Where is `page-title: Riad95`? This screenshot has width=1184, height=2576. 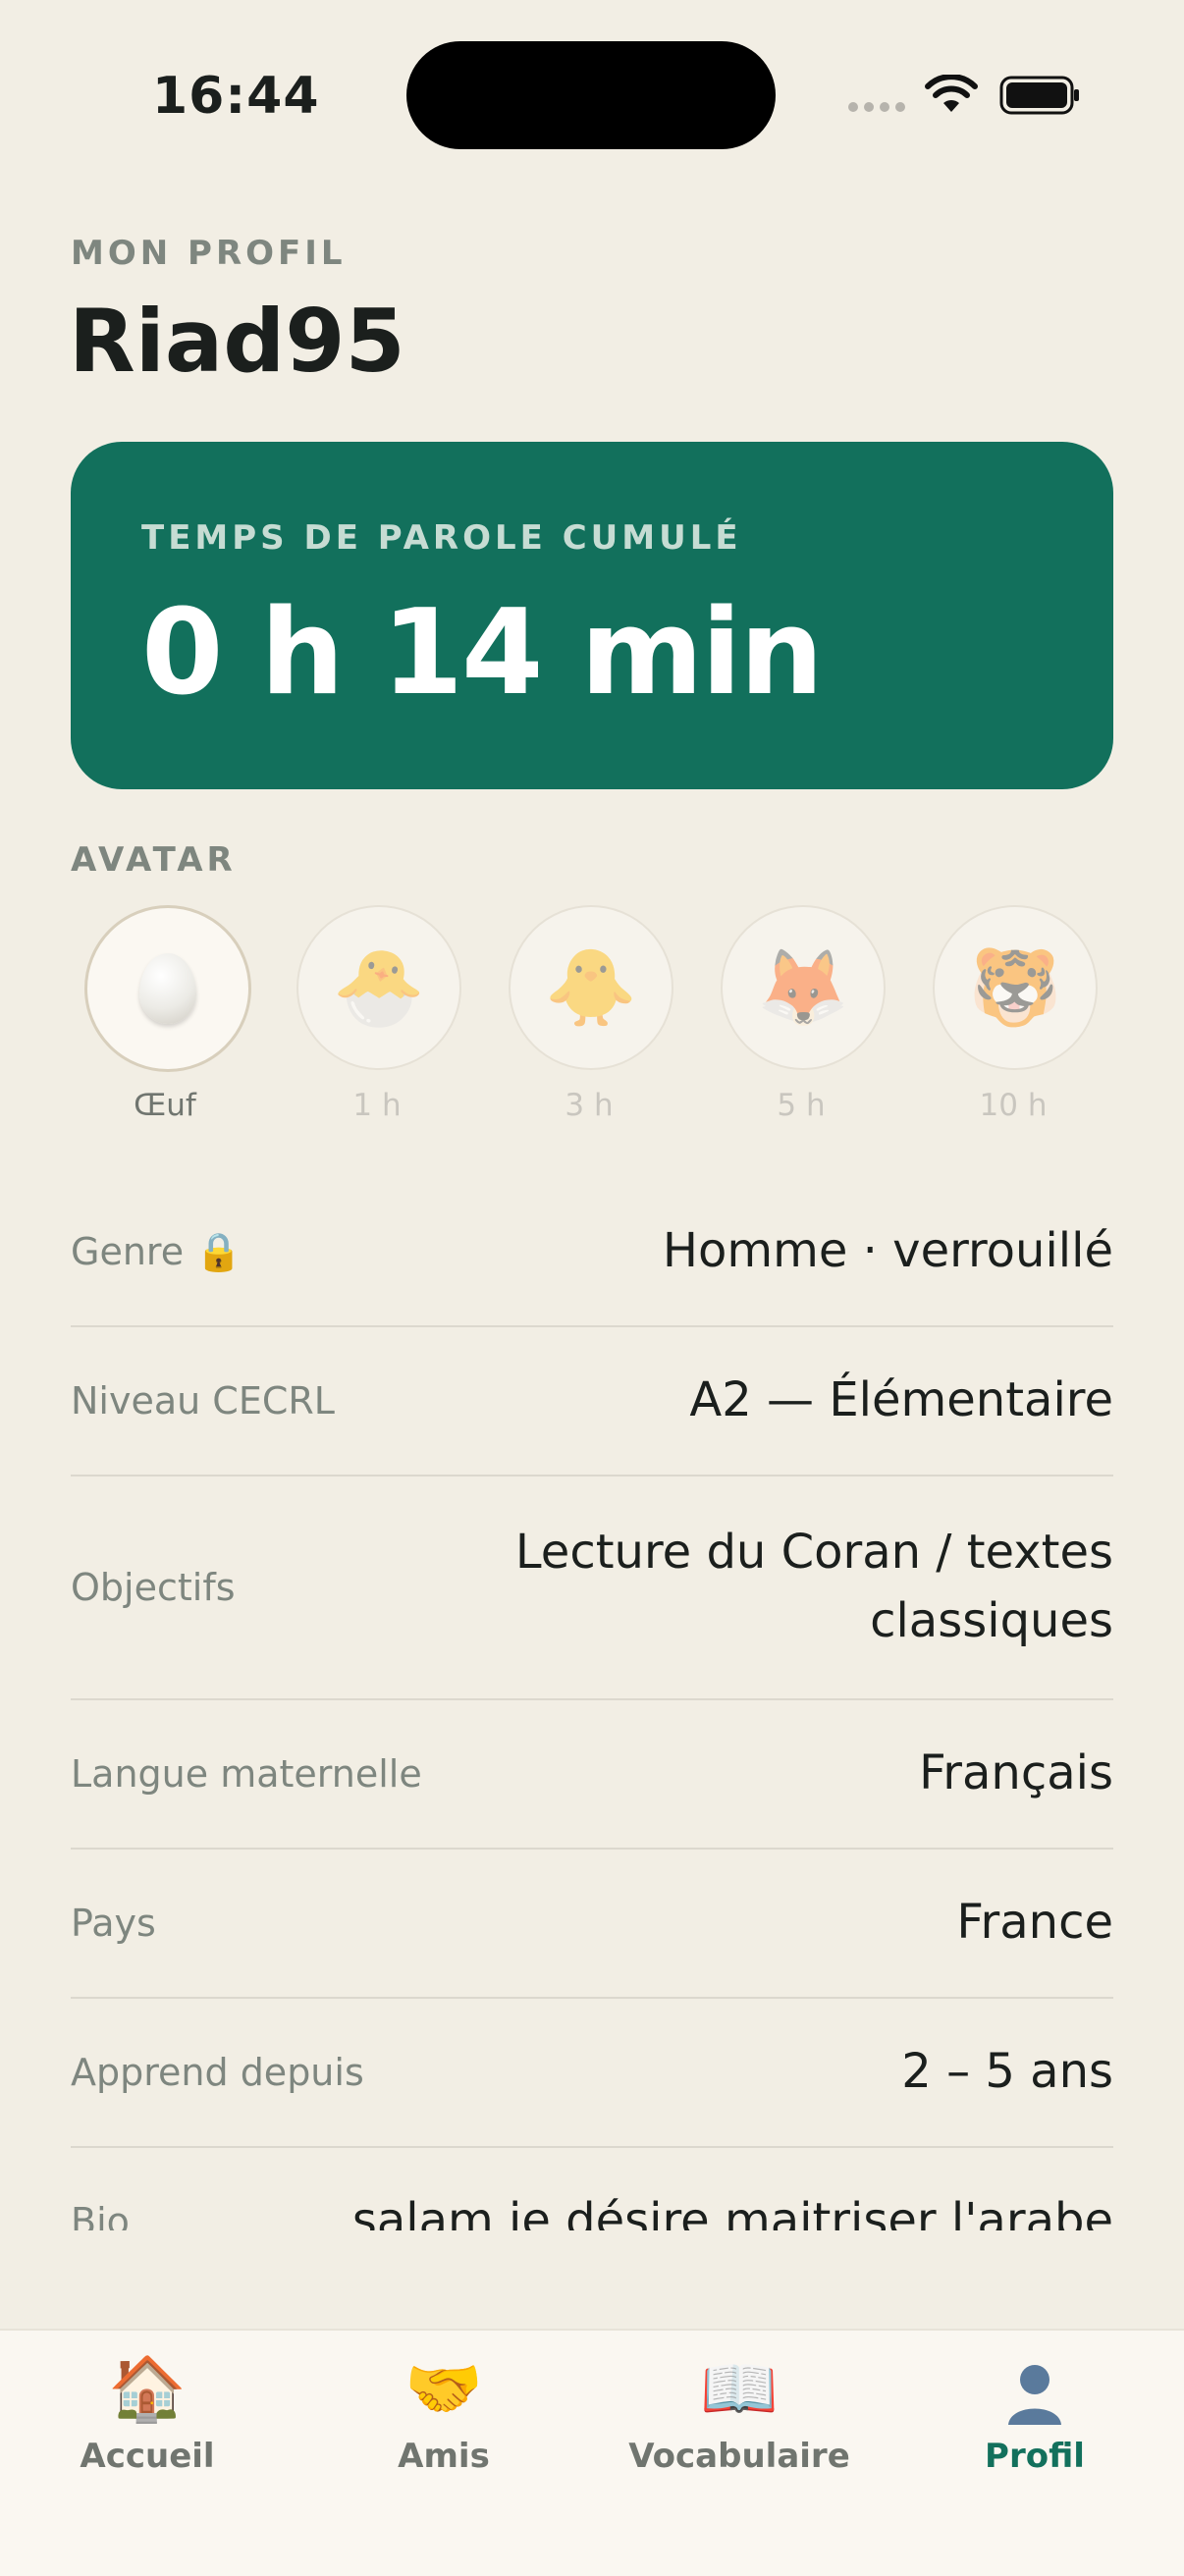
page-title: Riad95 is located at coordinates (237, 341).